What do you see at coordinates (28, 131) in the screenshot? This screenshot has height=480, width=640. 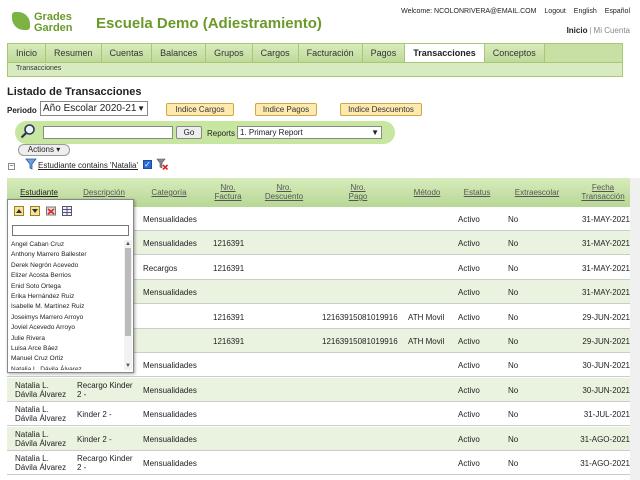 I see `search-icon` at bounding box center [28, 131].